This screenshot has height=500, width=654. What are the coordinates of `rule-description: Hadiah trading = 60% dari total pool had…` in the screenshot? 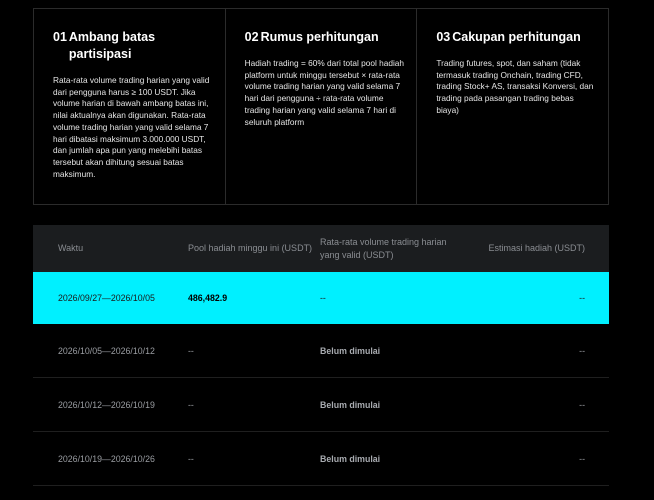 It's located at (324, 92).